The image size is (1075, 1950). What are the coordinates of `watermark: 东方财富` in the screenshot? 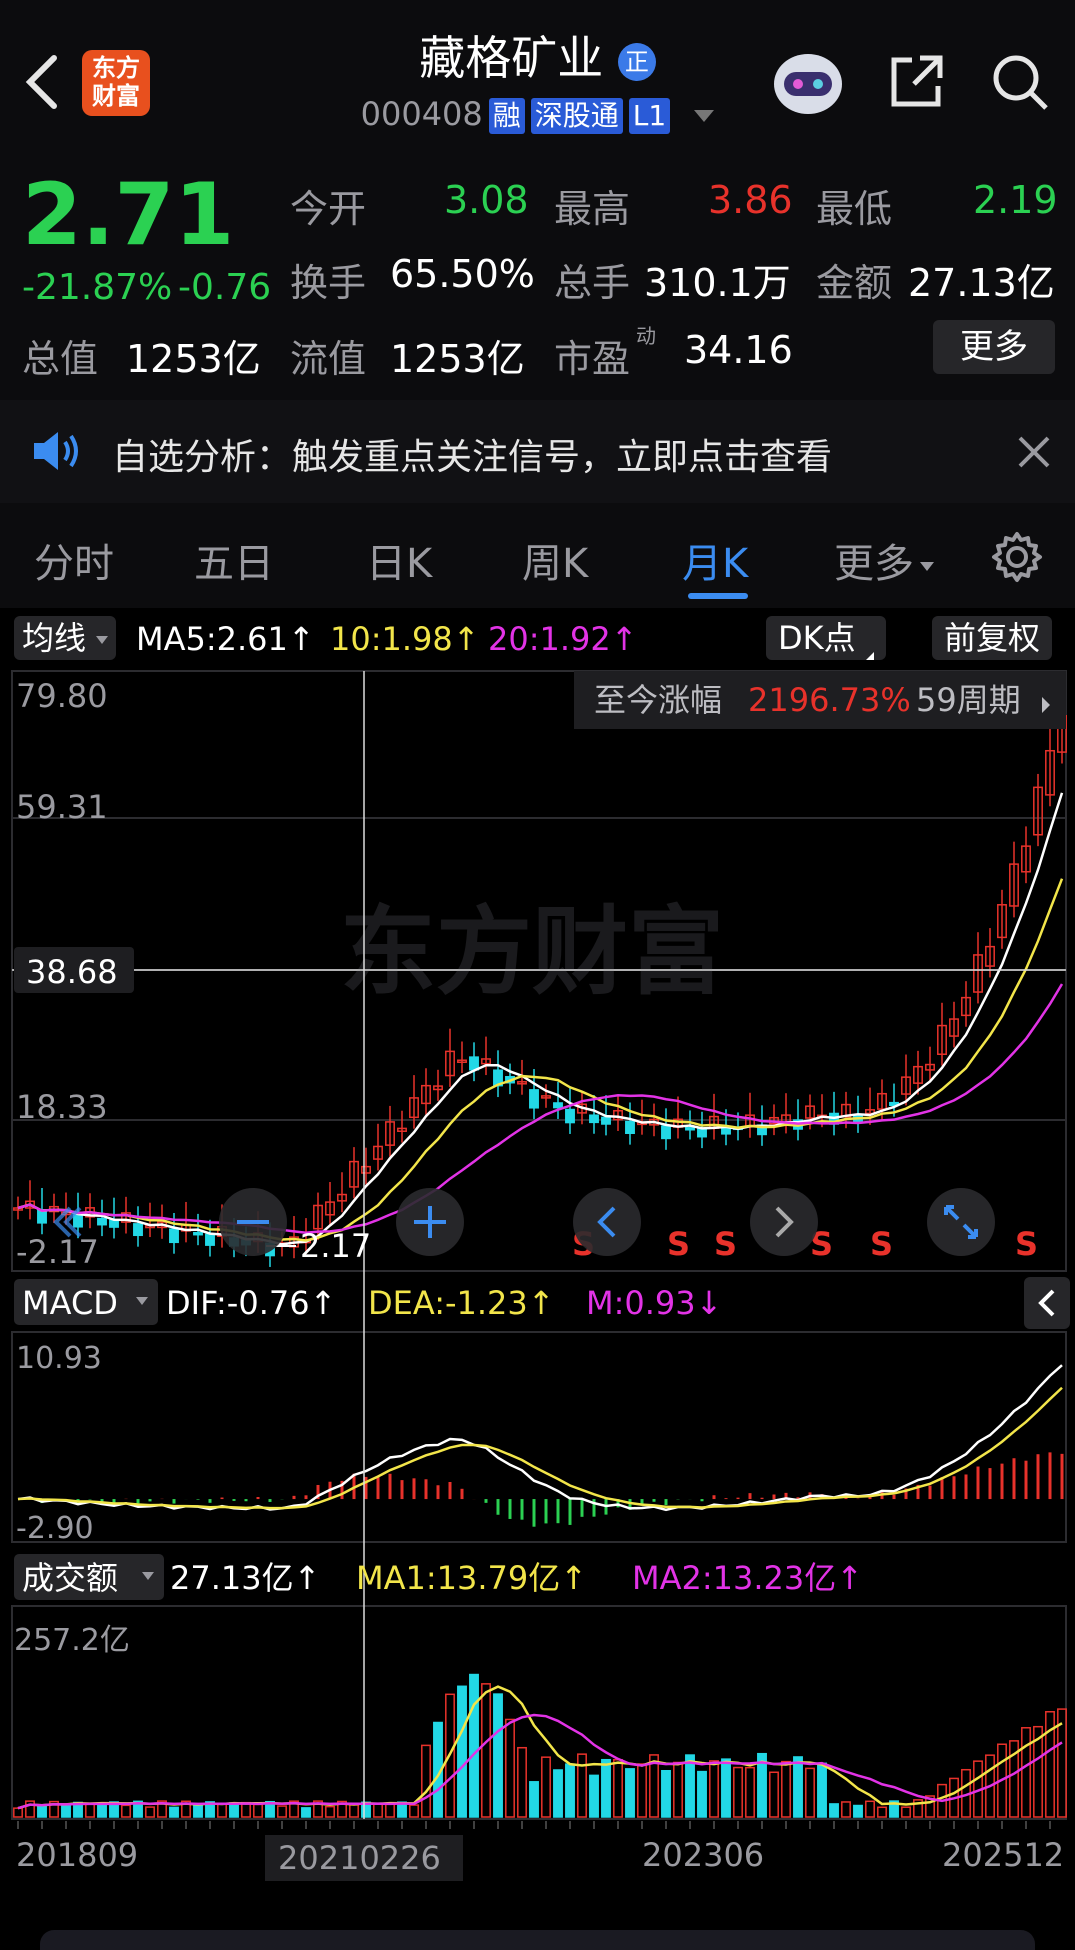 It's located at (532, 952).